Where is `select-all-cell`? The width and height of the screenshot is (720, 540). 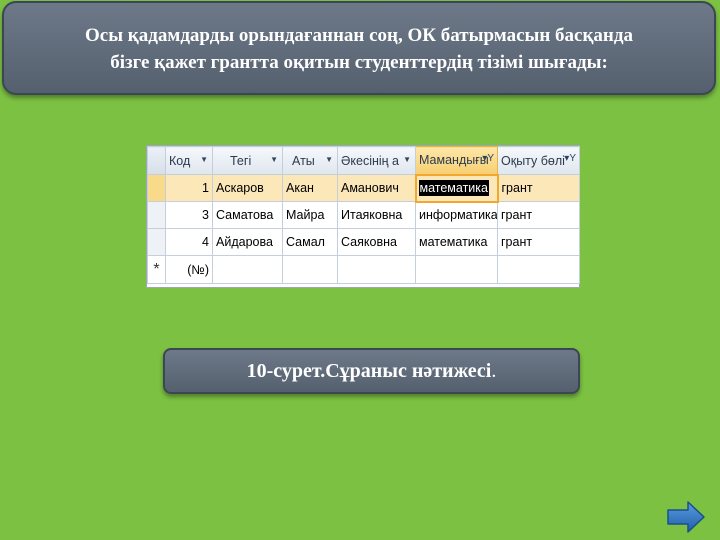
select-all-cell is located at coordinates (156, 160).